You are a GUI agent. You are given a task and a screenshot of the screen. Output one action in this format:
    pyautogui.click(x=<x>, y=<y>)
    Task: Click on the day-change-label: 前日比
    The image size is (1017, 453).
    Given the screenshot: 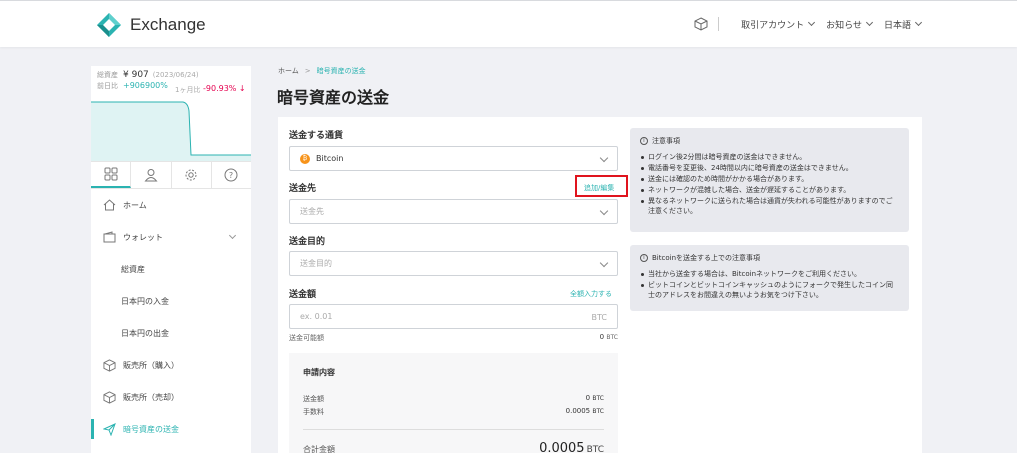 What is the action you would take?
    pyautogui.click(x=107, y=86)
    